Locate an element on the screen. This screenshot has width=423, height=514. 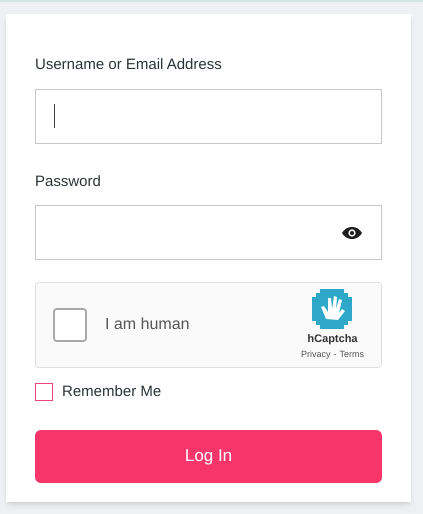
terms-link: Terms is located at coordinates (352, 354).